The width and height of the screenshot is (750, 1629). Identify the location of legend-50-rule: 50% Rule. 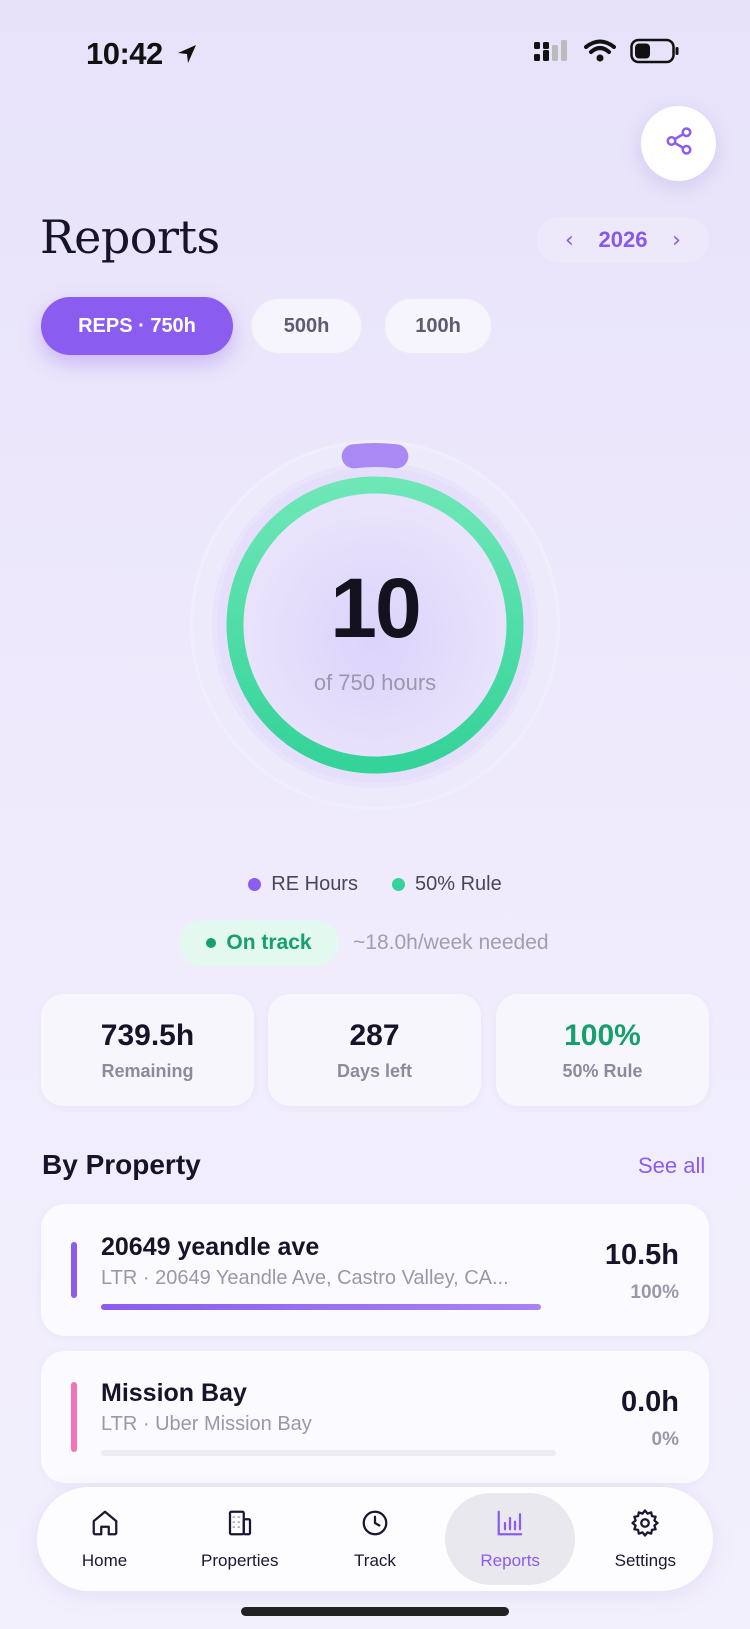
(446, 884).